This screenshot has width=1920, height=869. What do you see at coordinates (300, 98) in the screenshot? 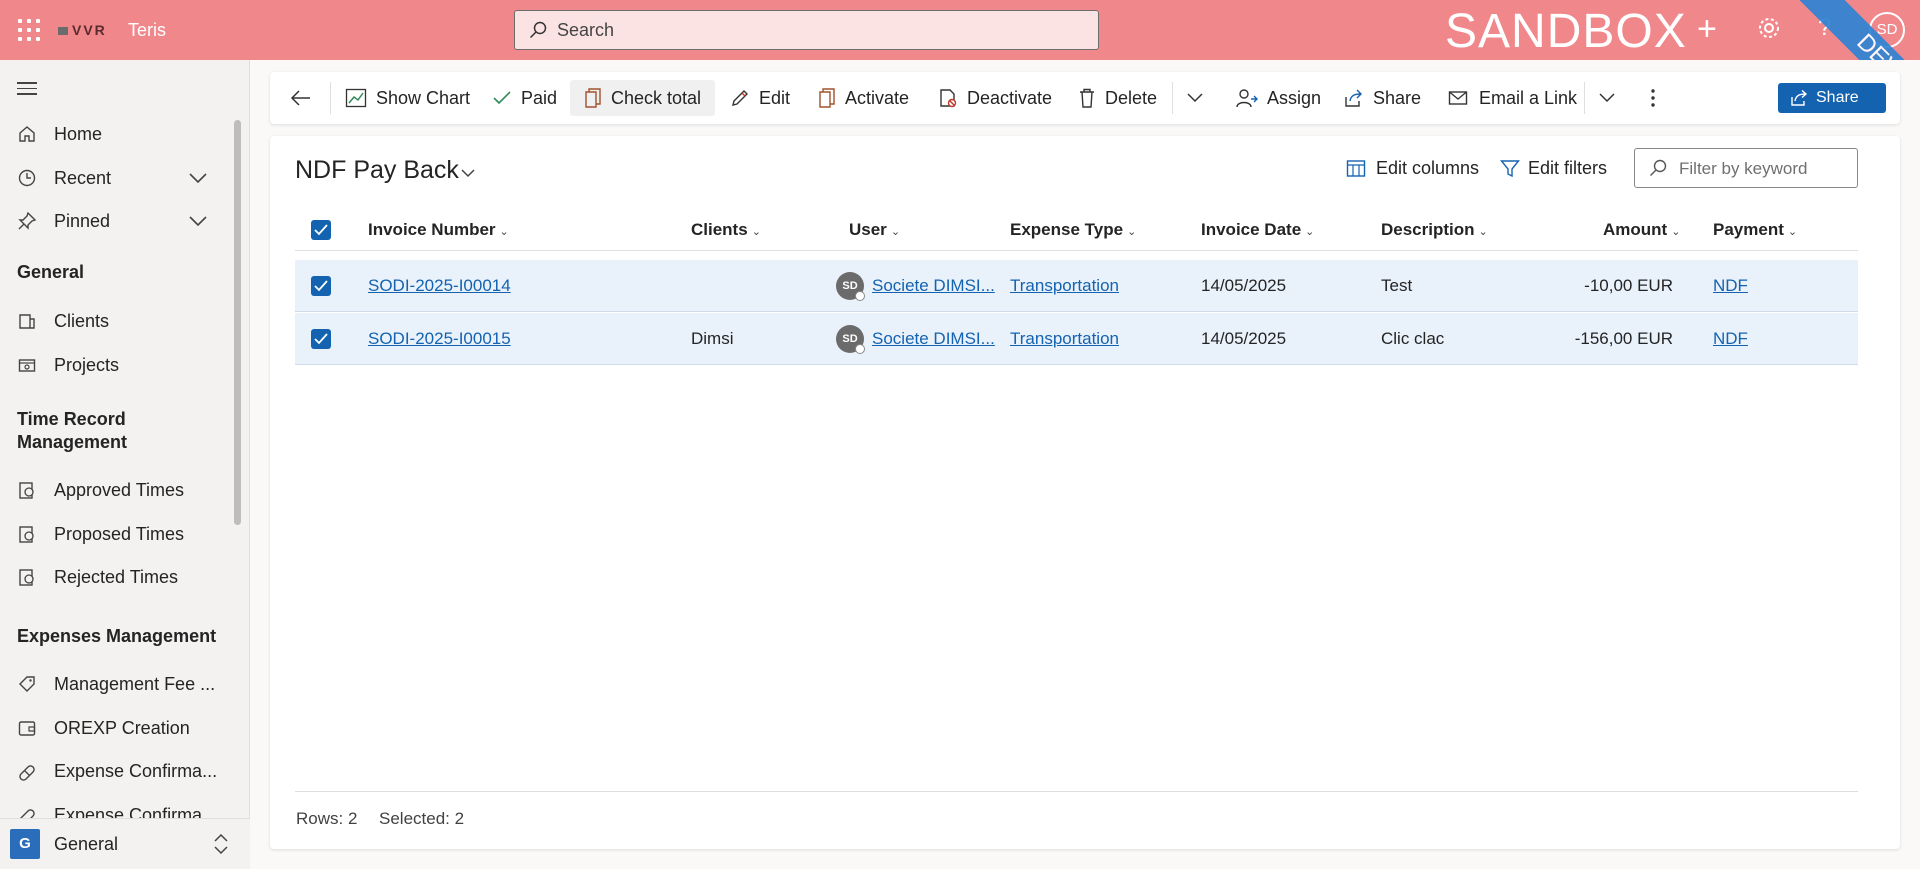
I see `back-arrow-icon` at bounding box center [300, 98].